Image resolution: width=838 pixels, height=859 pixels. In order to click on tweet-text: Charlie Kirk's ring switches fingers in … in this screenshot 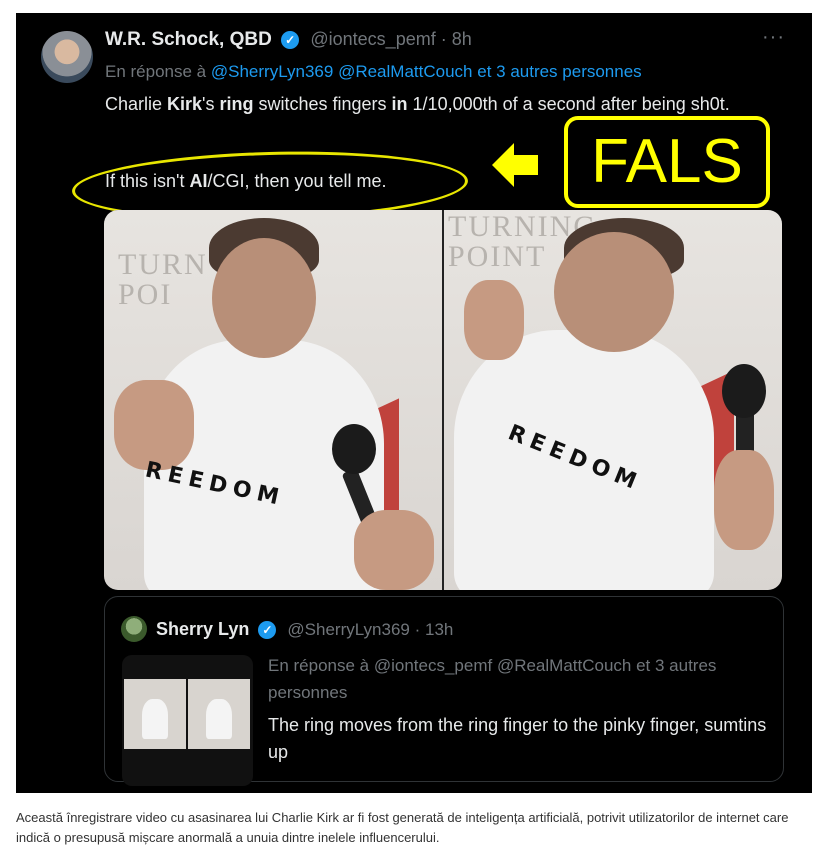, I will do `click(435, 104)`.